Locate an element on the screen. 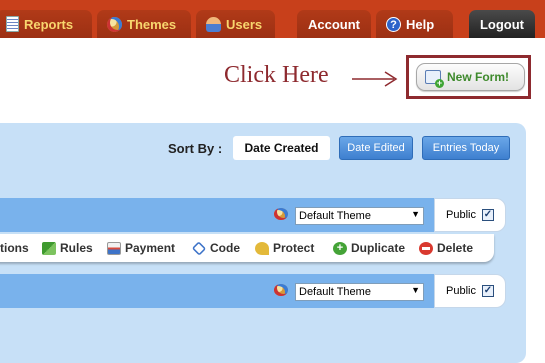 This screenshot has height=363, width=545. sort-by-label: Sort By : is located at coordinates (195, 148).